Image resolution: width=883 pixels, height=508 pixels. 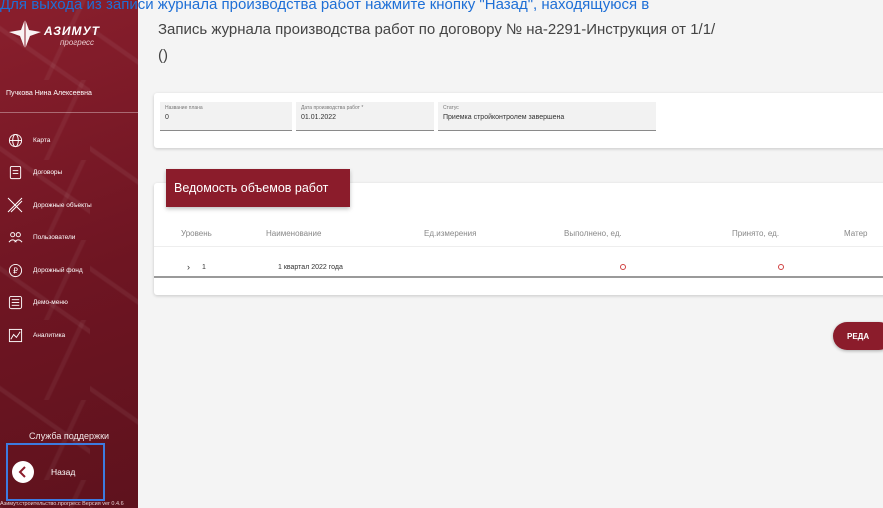 I want to click on row-accepted-value, so click(x=781, y=267).